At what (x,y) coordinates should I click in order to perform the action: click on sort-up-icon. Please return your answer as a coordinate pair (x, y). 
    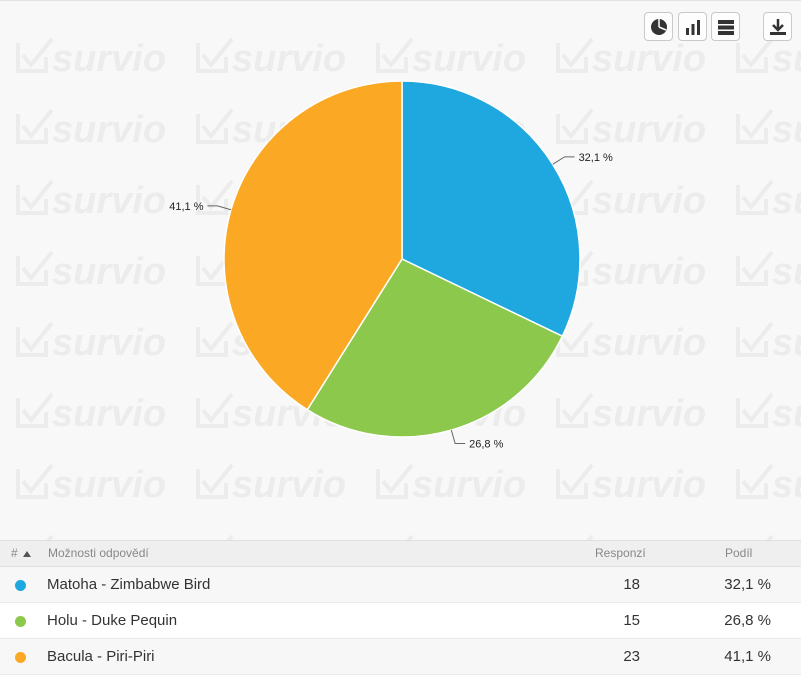
    Looking at the image, I should click on (27, 554).